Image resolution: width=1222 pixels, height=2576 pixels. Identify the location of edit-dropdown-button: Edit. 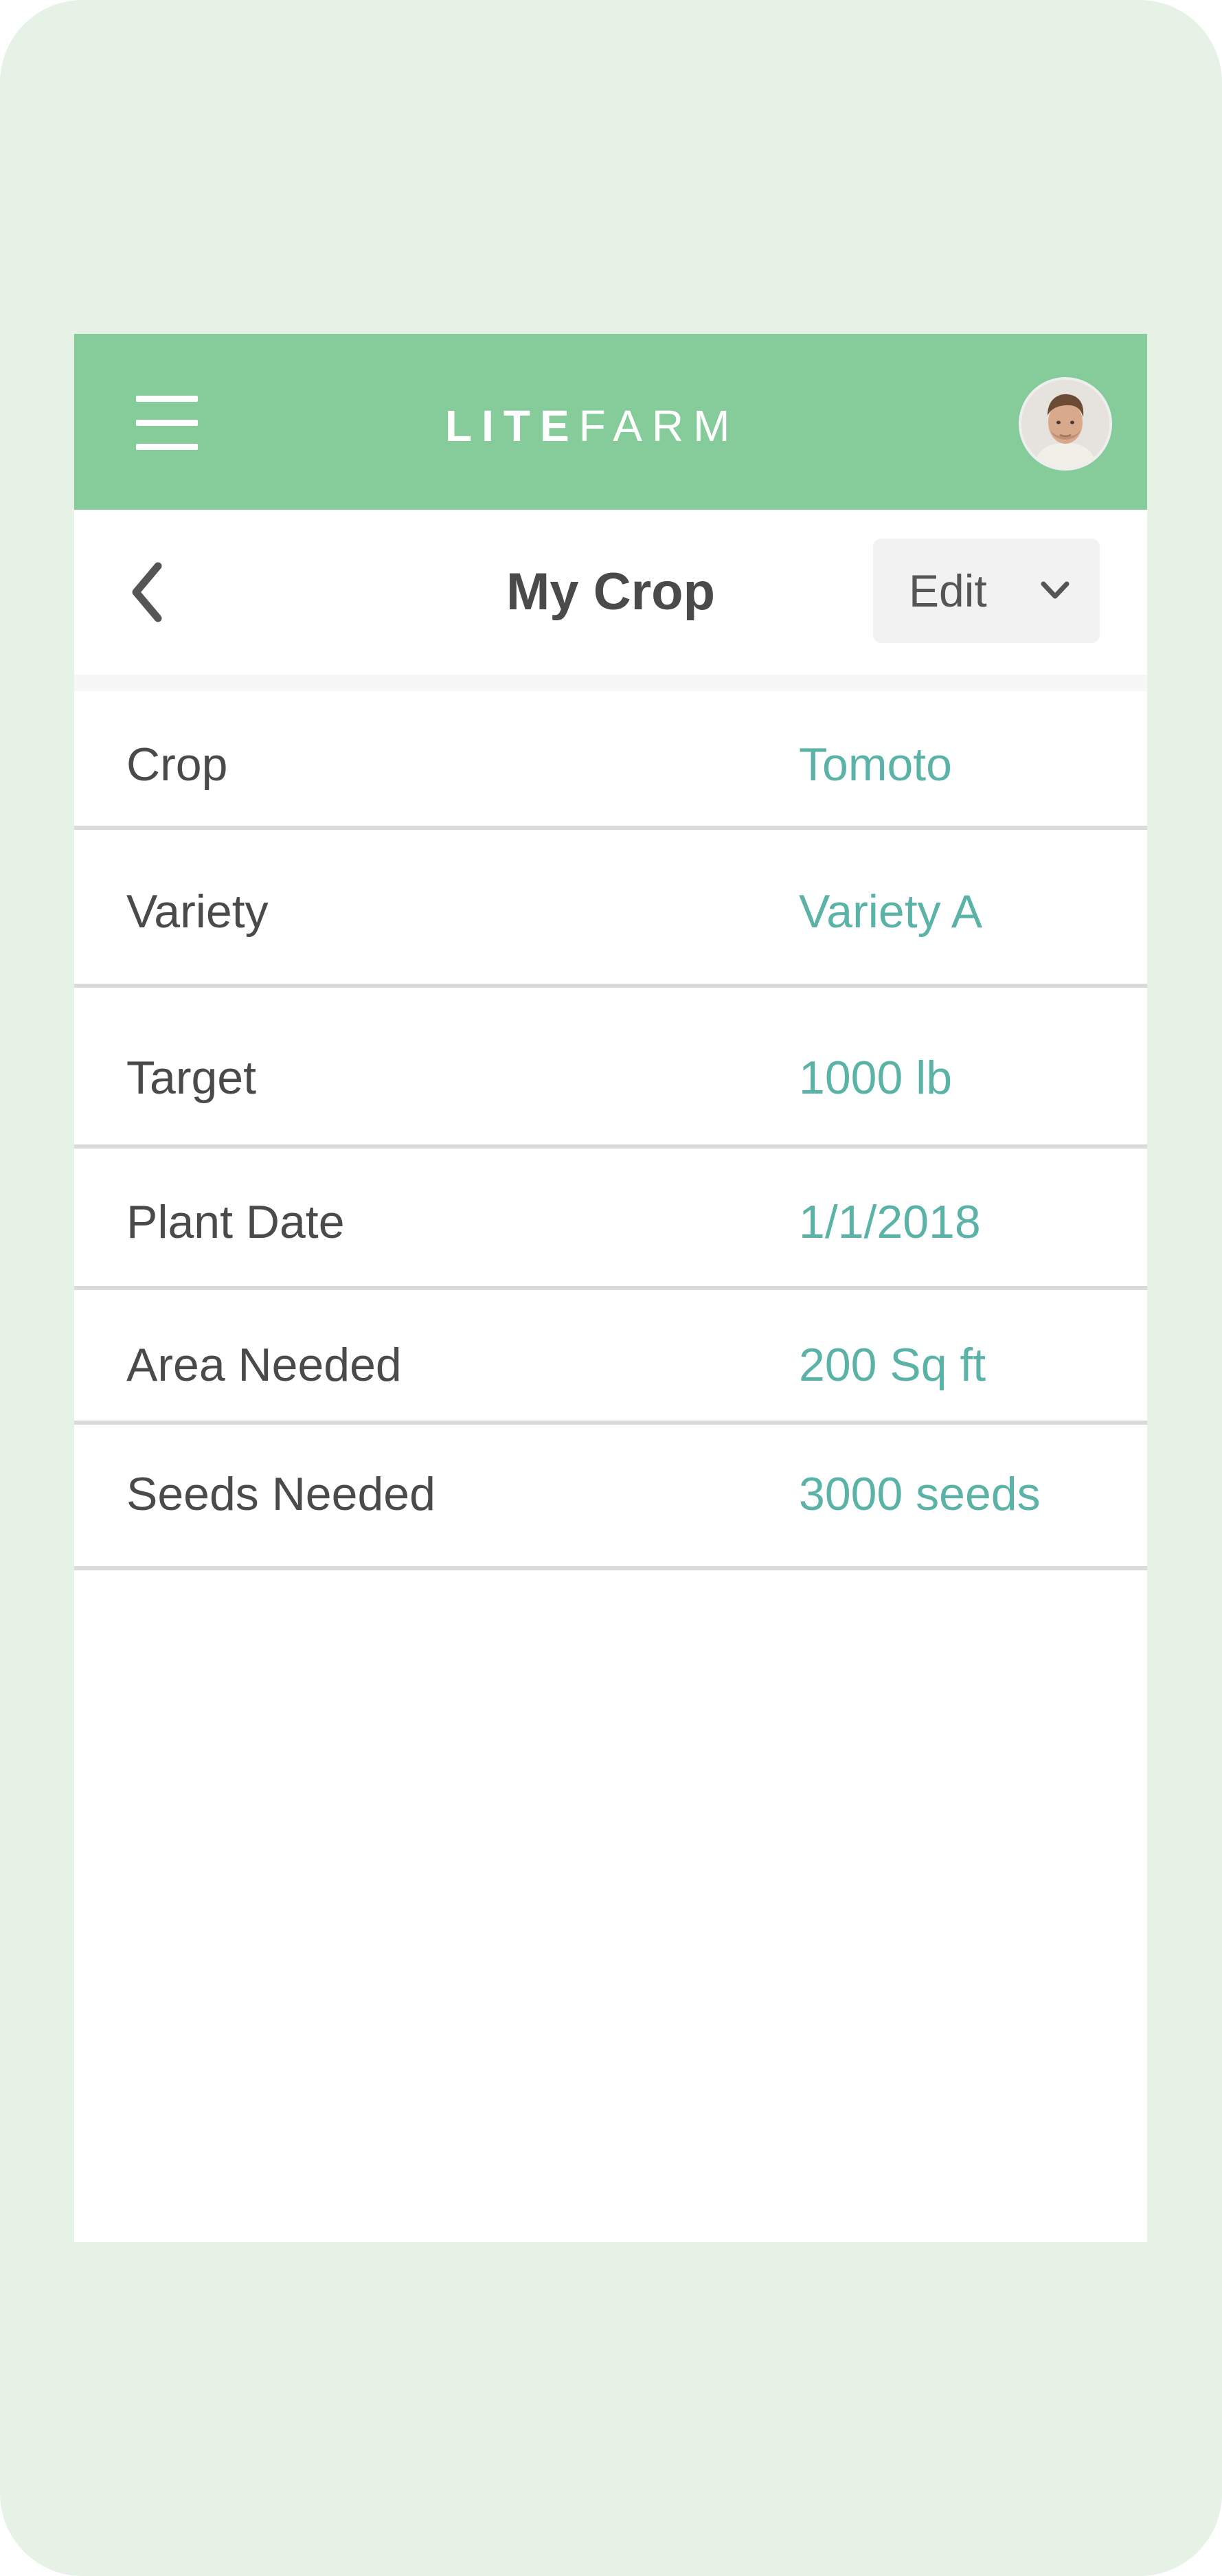
(987, 591).